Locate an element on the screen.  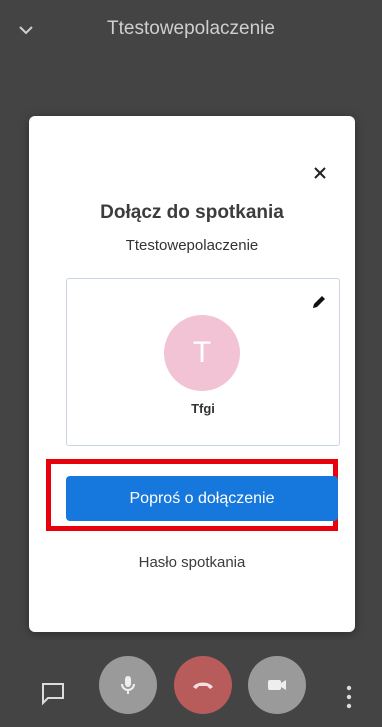
display-name: Tfgi is located at coordinates (203, 408).